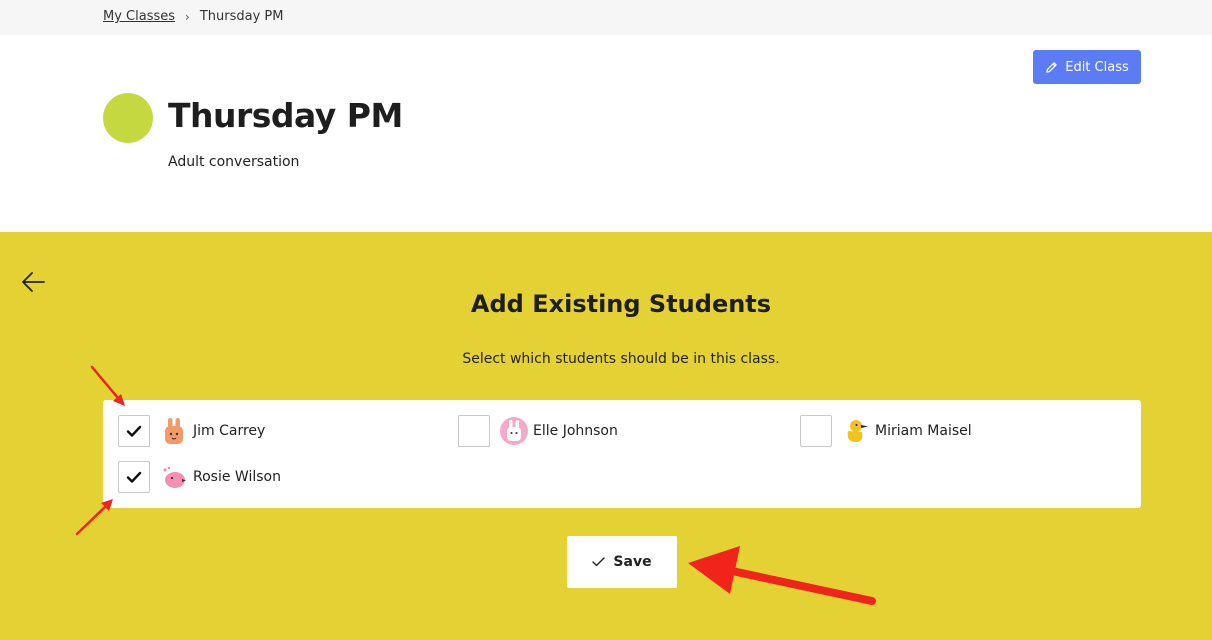  I want to click on orange-bunny-icon, so click(174, 431).